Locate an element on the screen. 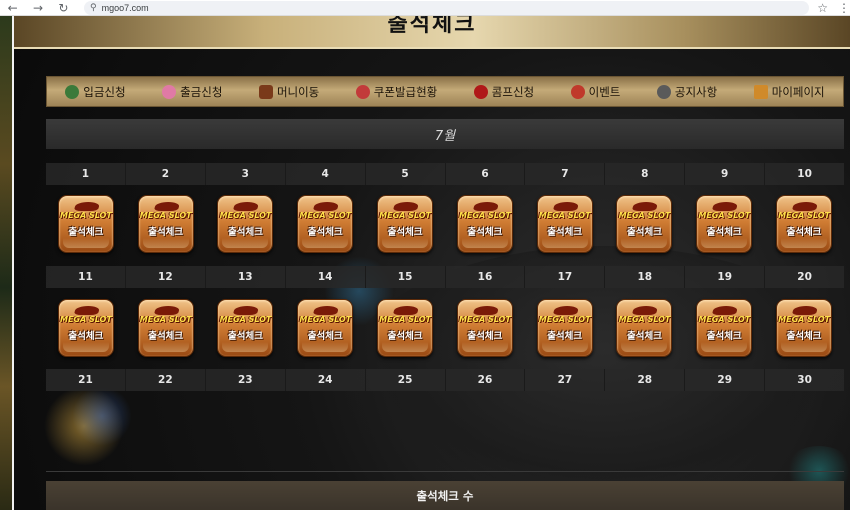 The height and width of the screenshot is (510, 850). menu-item-deposit: 입금신청 is located at coordinates (95, 92).